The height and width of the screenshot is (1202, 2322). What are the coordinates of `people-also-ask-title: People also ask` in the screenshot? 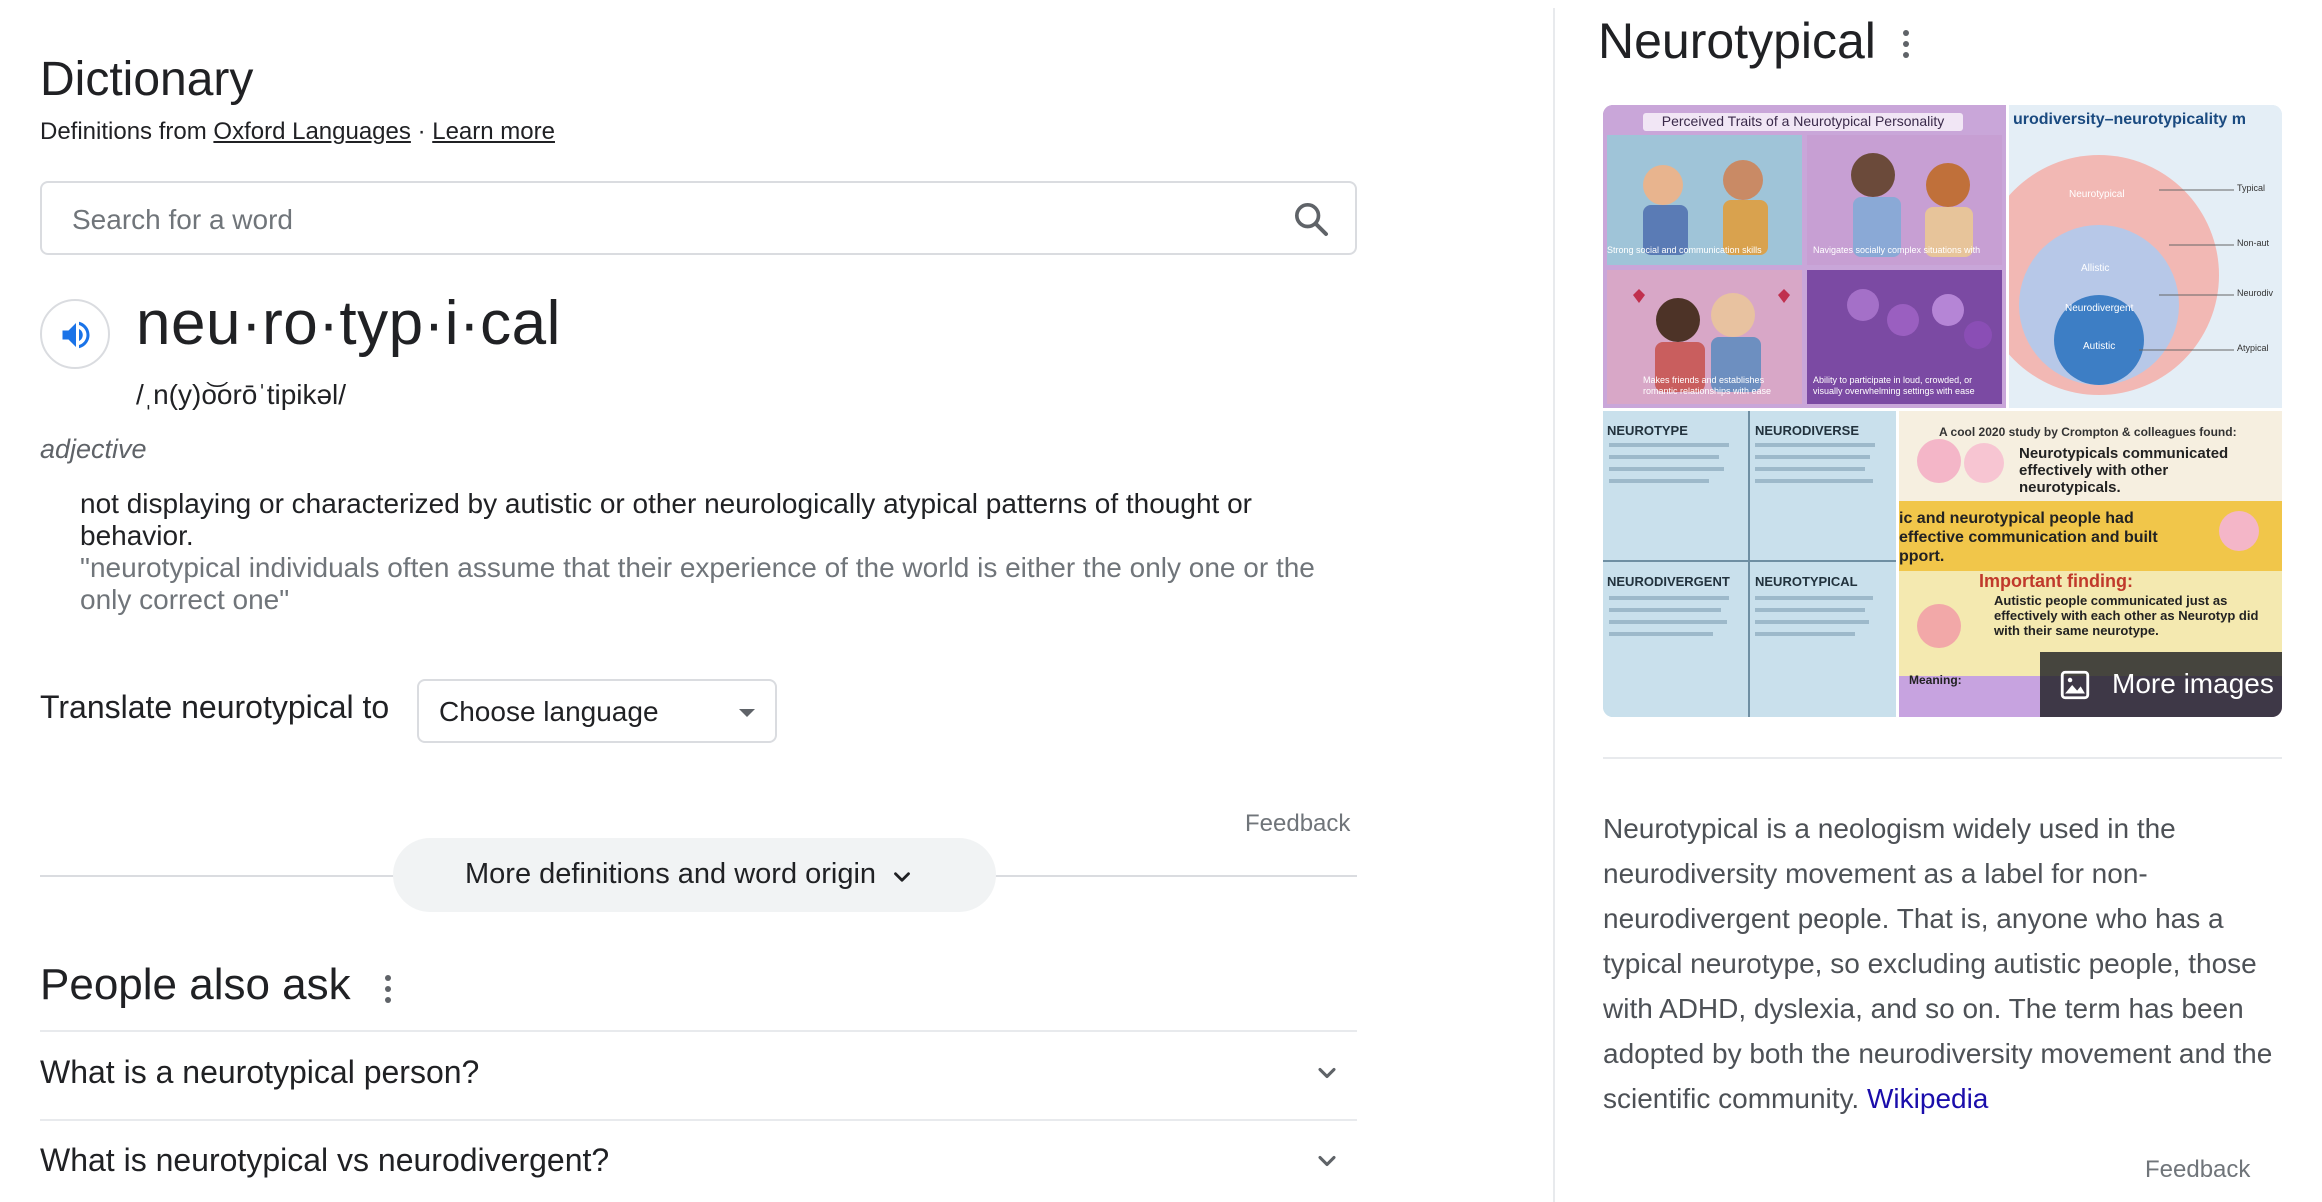 It's located at (195, 984).